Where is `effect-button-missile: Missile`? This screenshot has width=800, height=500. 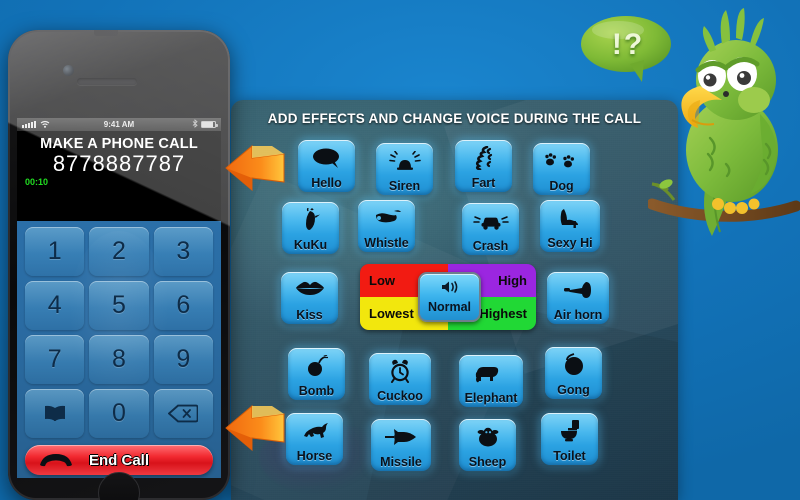
effect-button-missile: Missile is located at coordinates (401, 445).